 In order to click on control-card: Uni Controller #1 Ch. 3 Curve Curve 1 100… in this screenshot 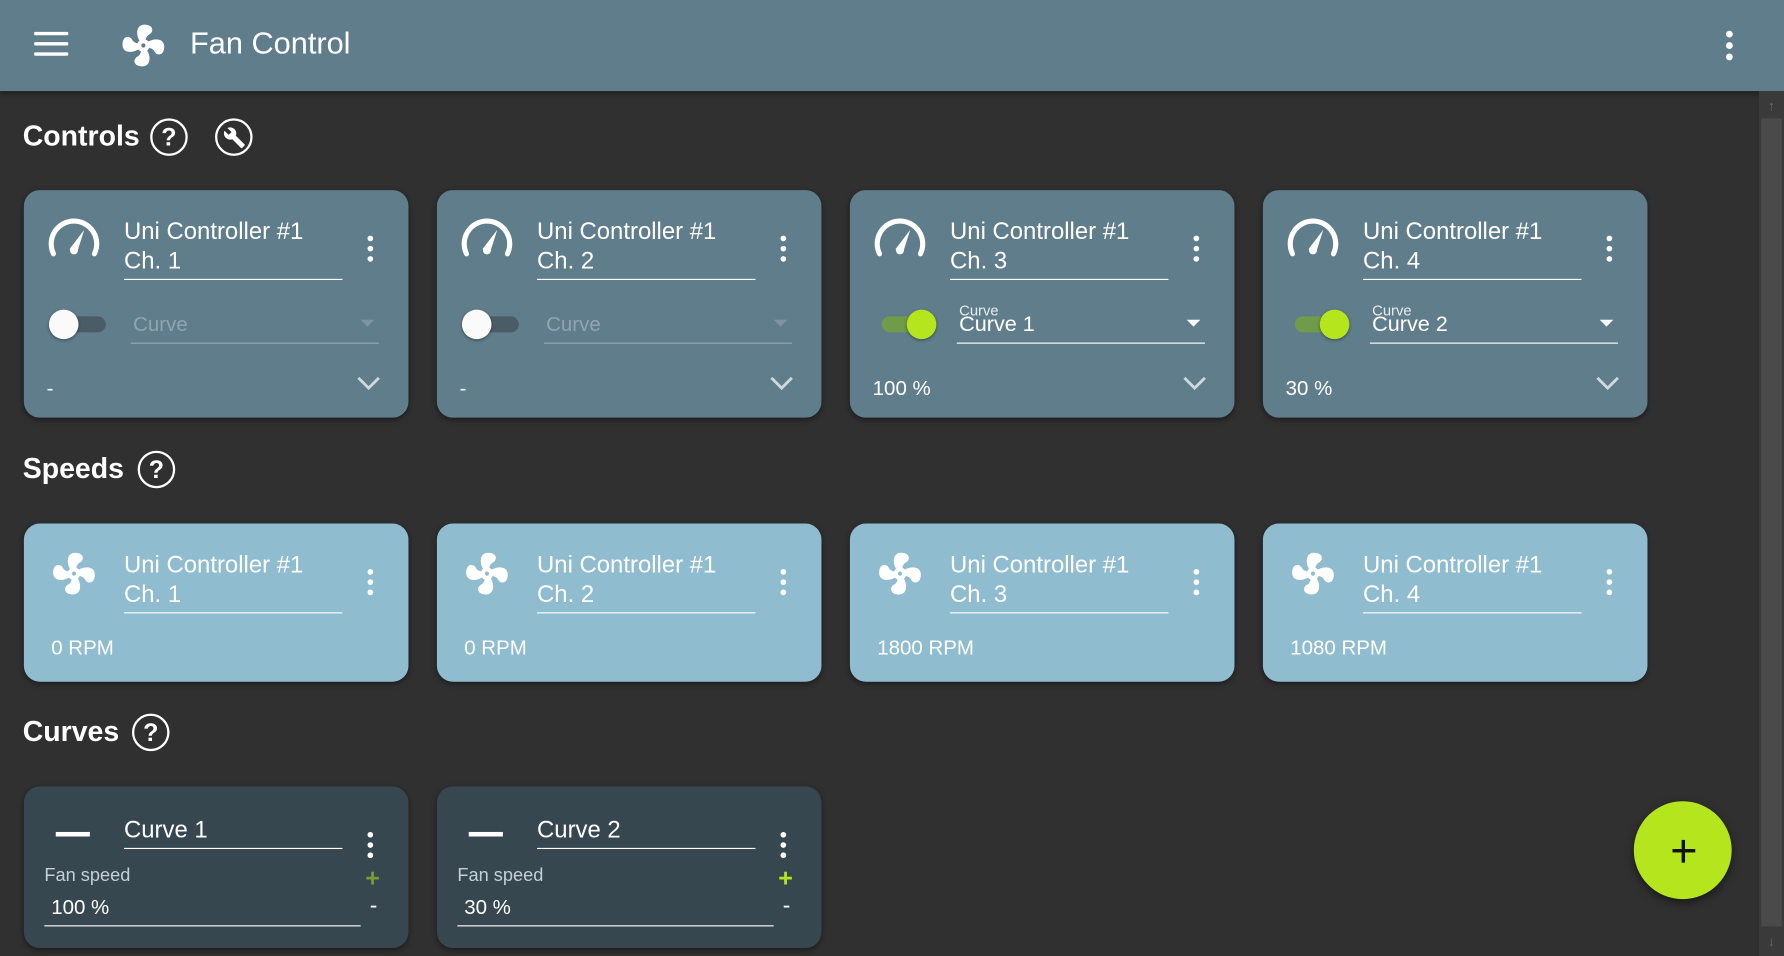, I will do `click(1042, 304)`.